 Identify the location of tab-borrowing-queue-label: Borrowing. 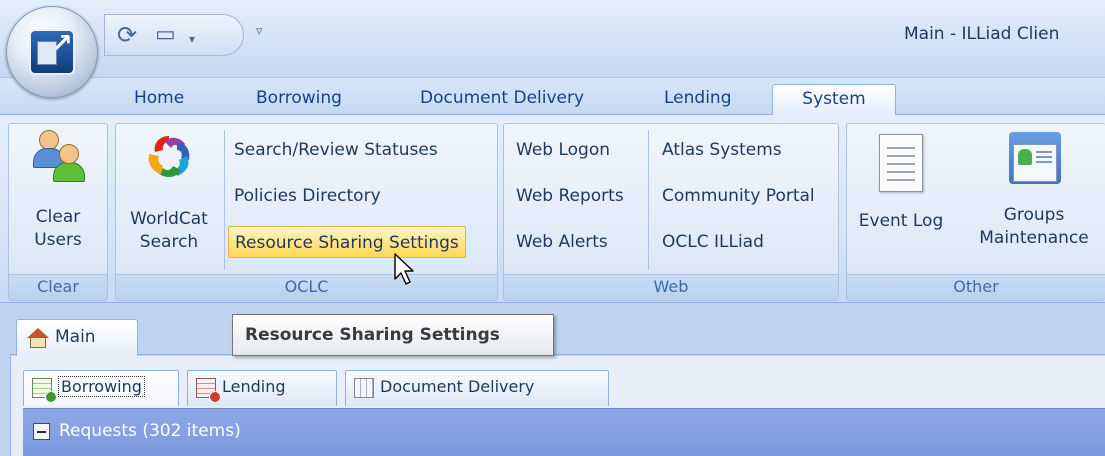
(101, 386).